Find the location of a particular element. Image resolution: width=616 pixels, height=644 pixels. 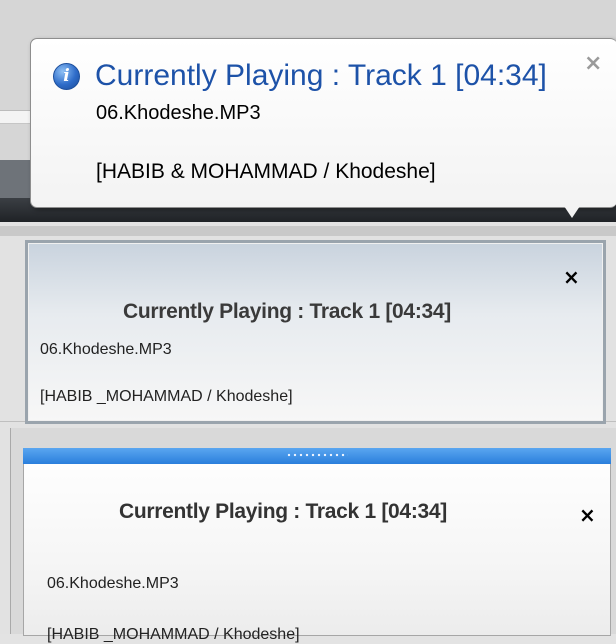

track-artist: [HABIB & MOHAMMAD / Khodeshe] is located at coordinates (266, 171).